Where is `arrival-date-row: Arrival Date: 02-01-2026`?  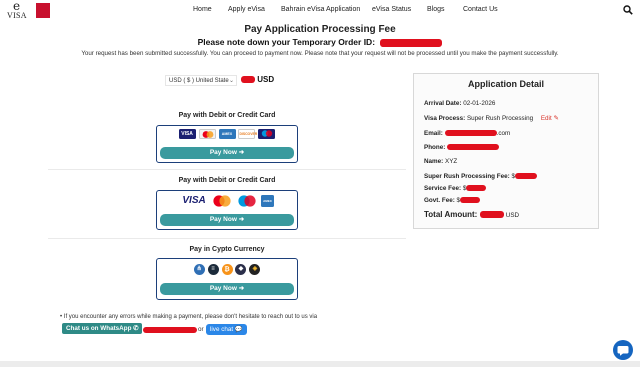
arrival-date-row: Arrival Date: 02-01-2026 is located at coordinates (459, 103).